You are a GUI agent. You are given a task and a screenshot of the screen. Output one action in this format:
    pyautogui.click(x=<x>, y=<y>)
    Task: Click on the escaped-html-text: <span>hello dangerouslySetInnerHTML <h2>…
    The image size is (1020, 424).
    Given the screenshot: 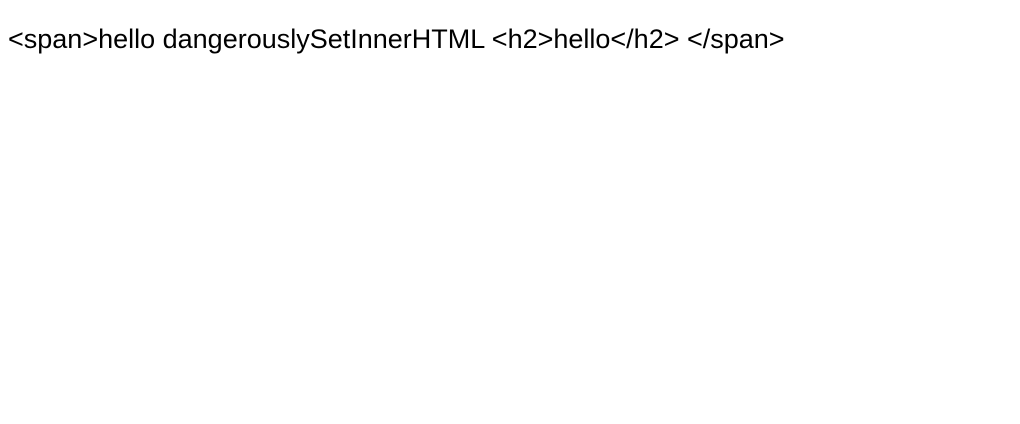 What is the action you would take?
    pyautogui.click(x=396, y=39)
    